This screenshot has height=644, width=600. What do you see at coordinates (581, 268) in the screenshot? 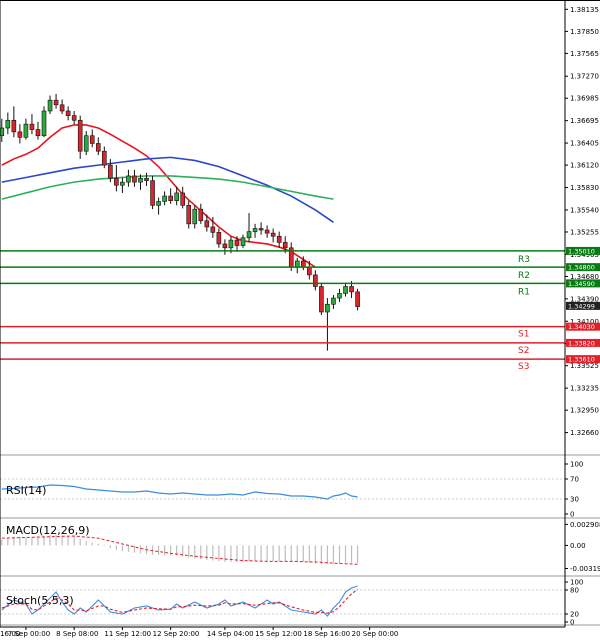
I see `level-badge-value: 1.34800` at bounding box center [581, 268].